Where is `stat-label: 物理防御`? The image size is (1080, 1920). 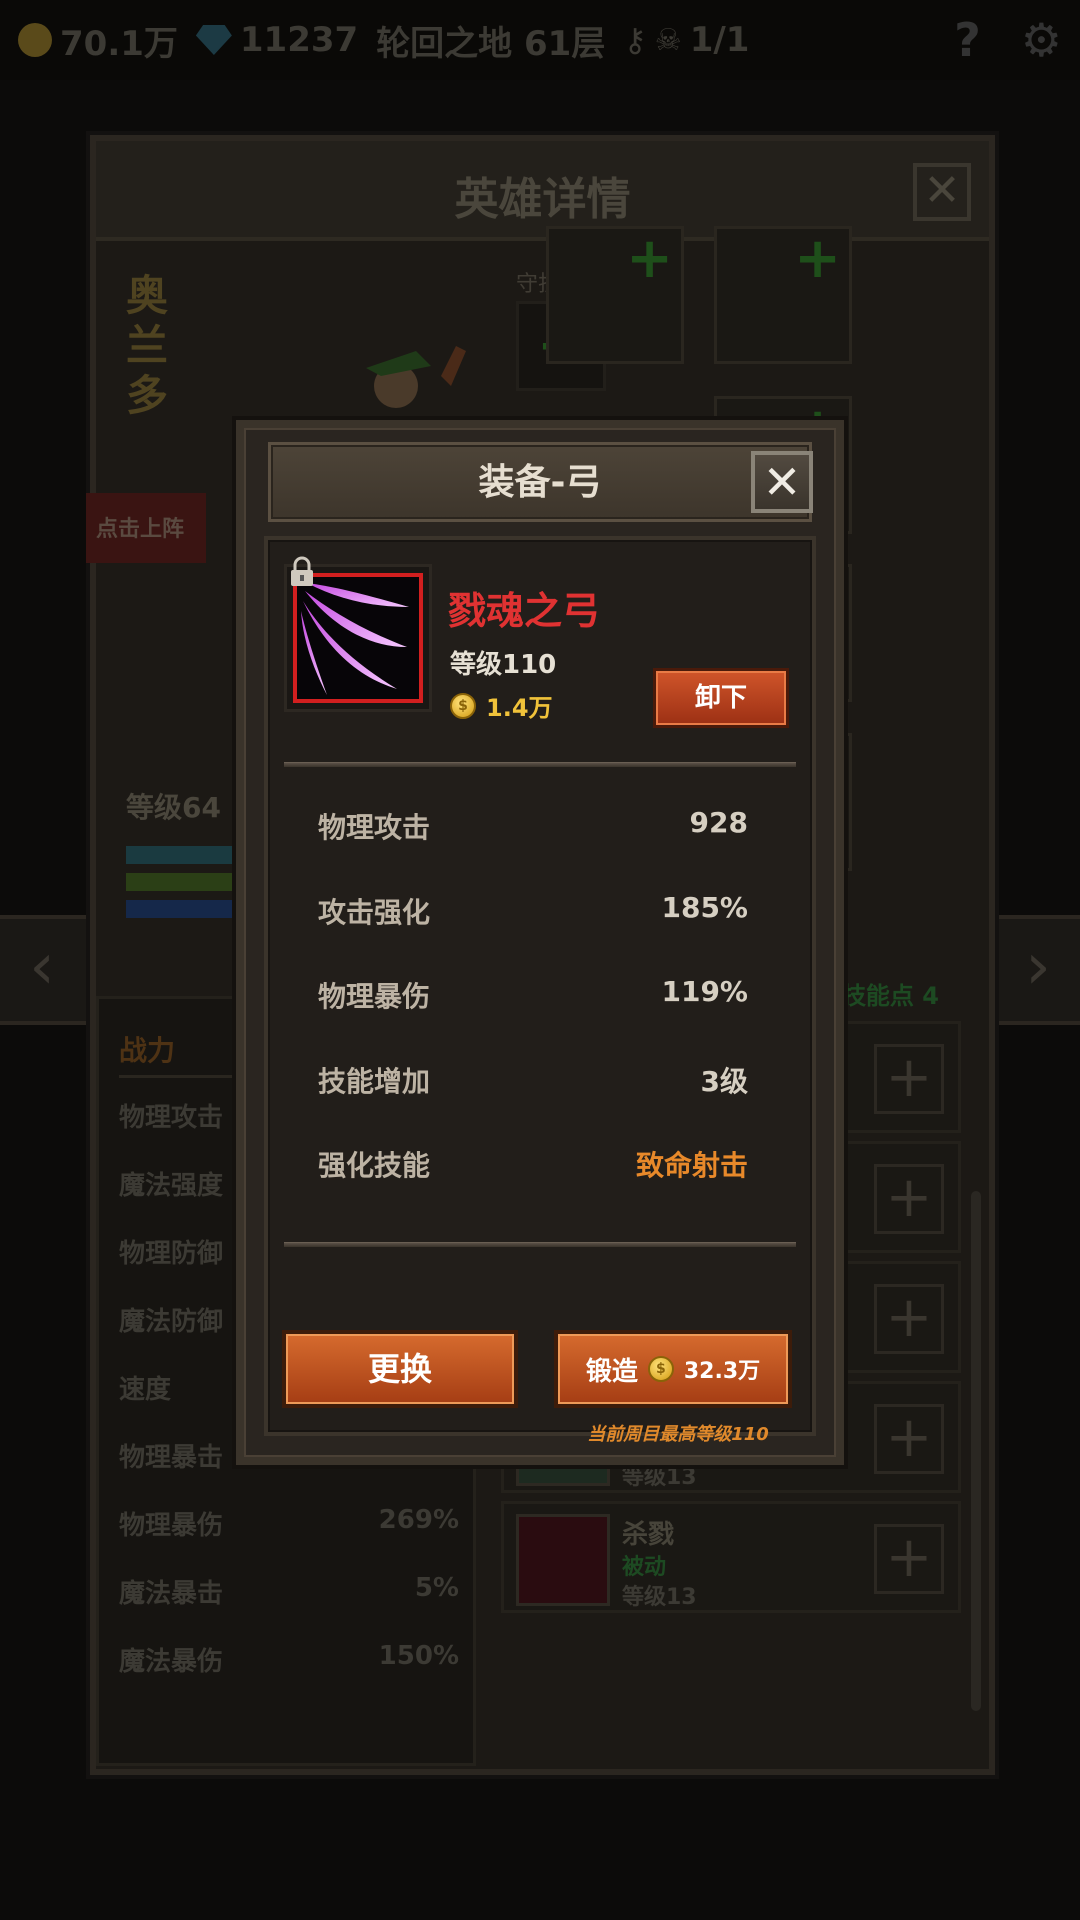 stat-label: 物理防御 is located at coordinates (171, 1254).